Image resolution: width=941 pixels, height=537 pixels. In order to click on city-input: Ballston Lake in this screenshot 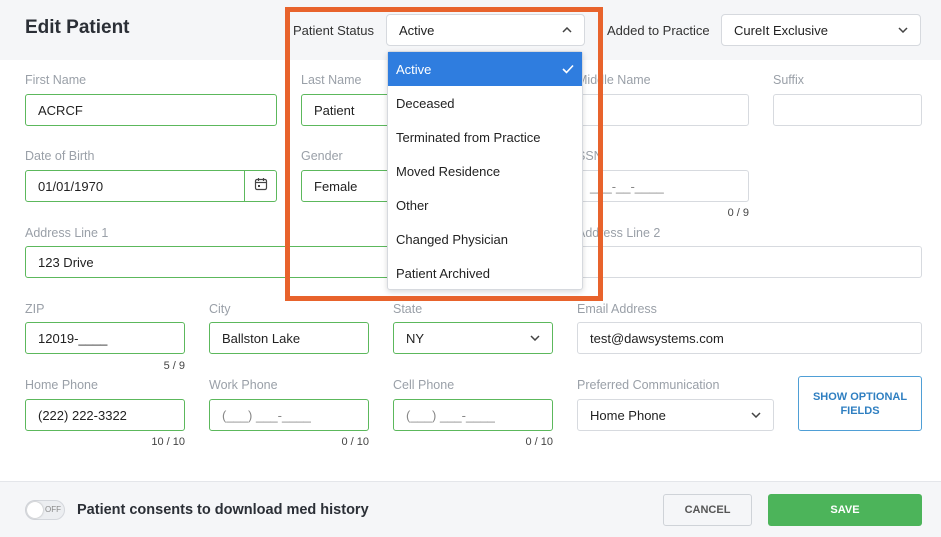, I will do `click(289, 338)`.